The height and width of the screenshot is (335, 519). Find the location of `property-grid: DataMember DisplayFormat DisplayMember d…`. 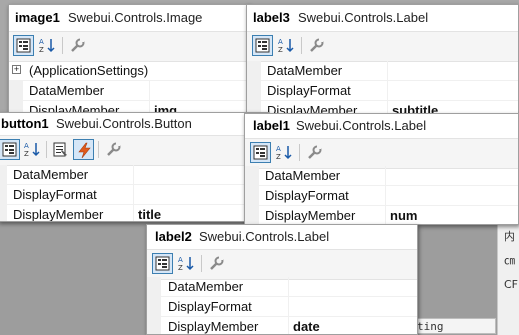

property-grid: DataMember DisplayFormat DisplayMember d… is located at coordinates (282, 305).